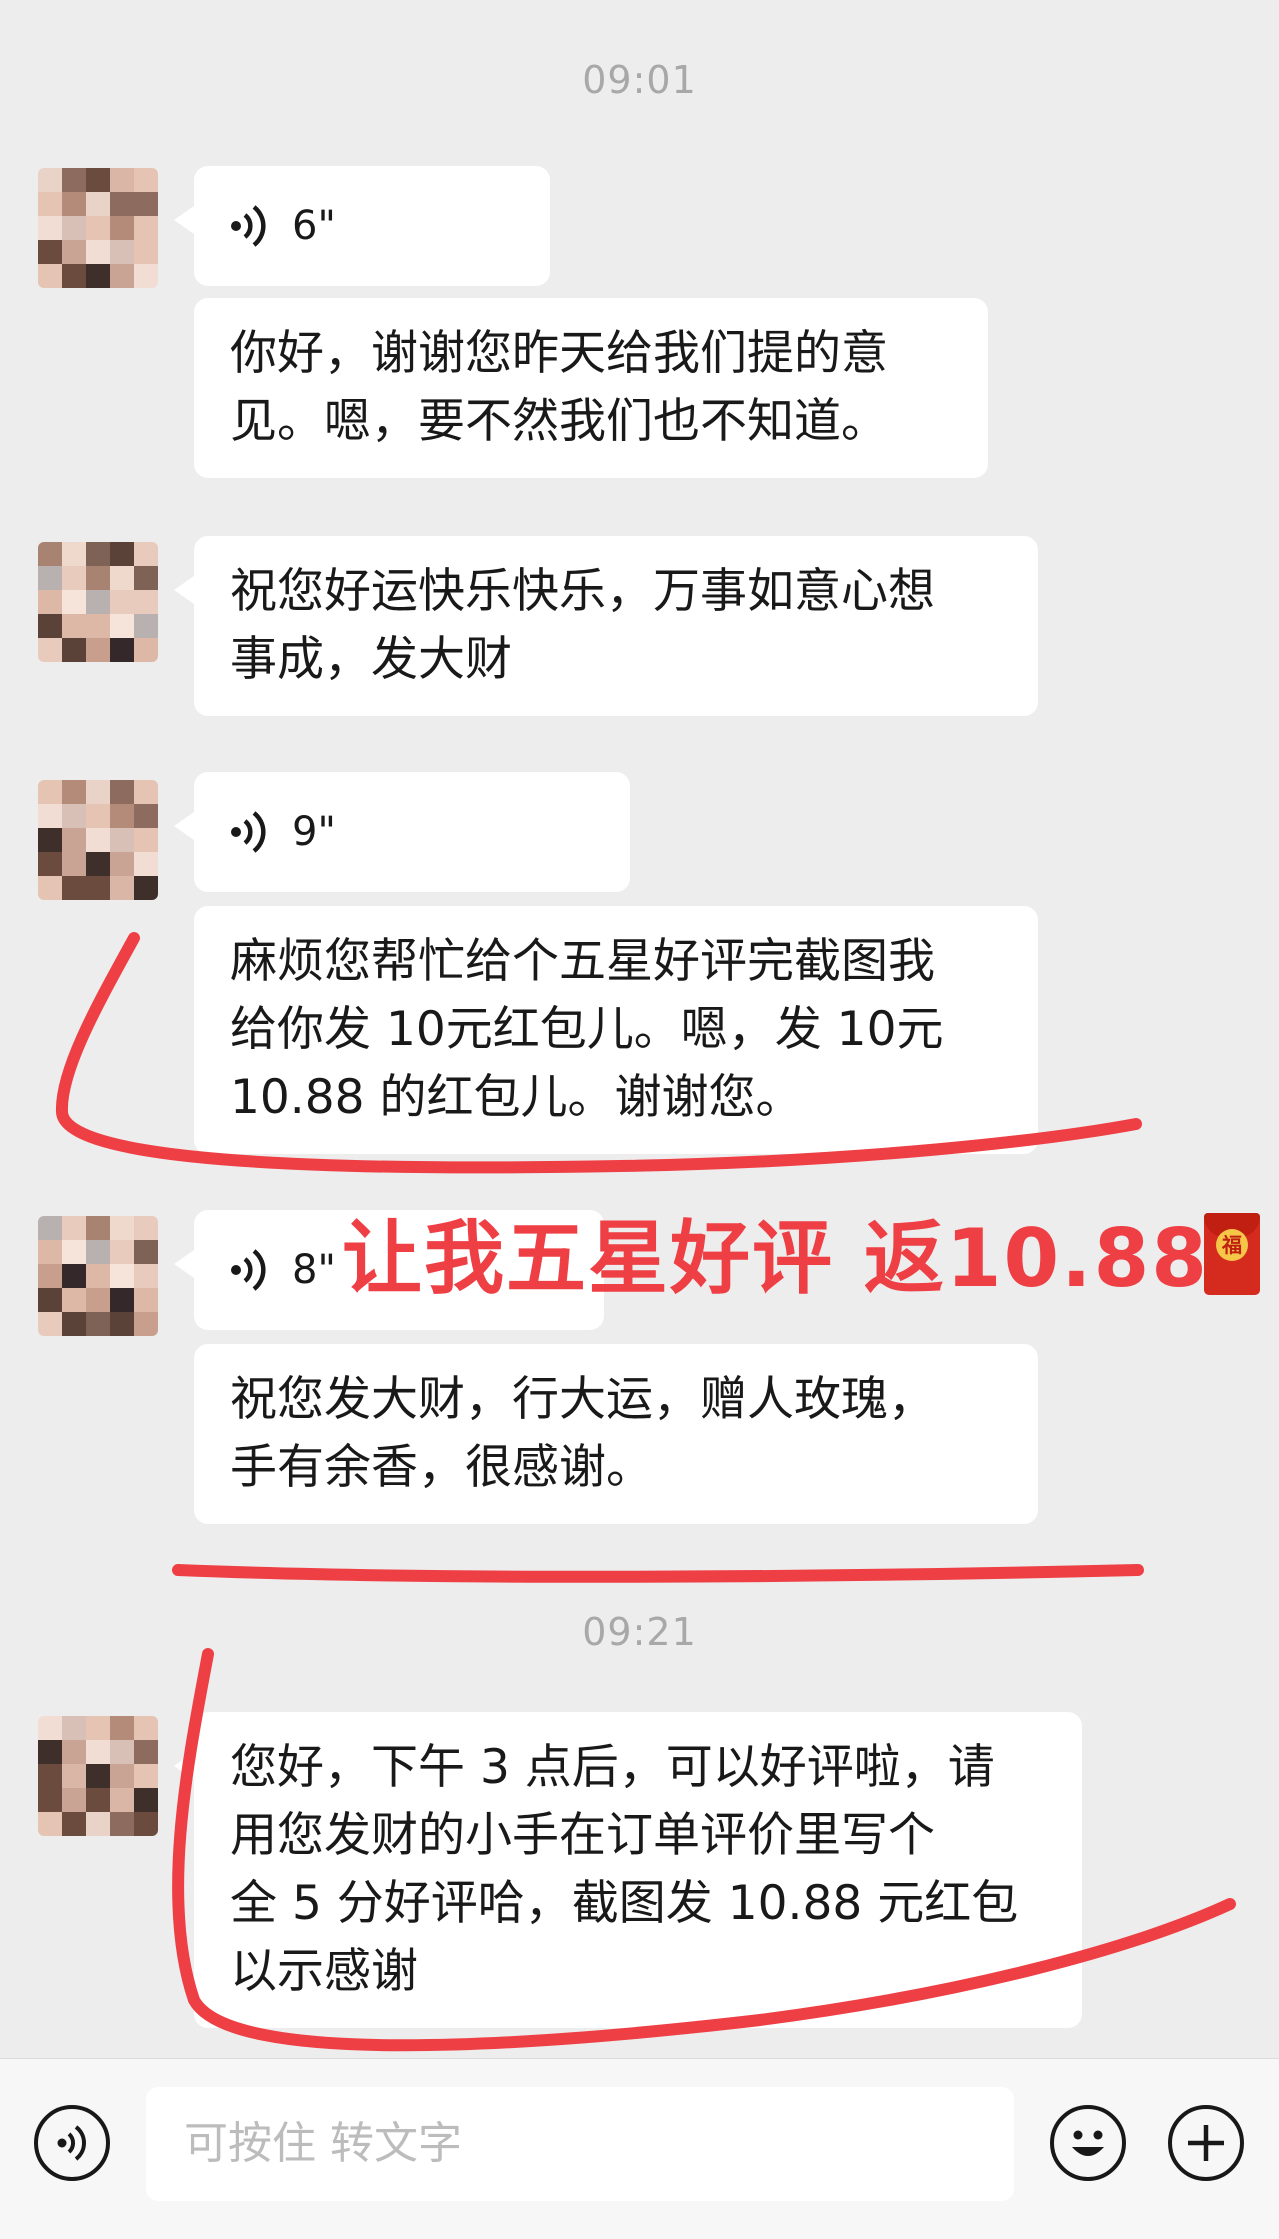 This screenshot has width=1279, height=2239. Describe the element at coordinates (1206, 2143) in the screenshot. I see `more-button` at that location.